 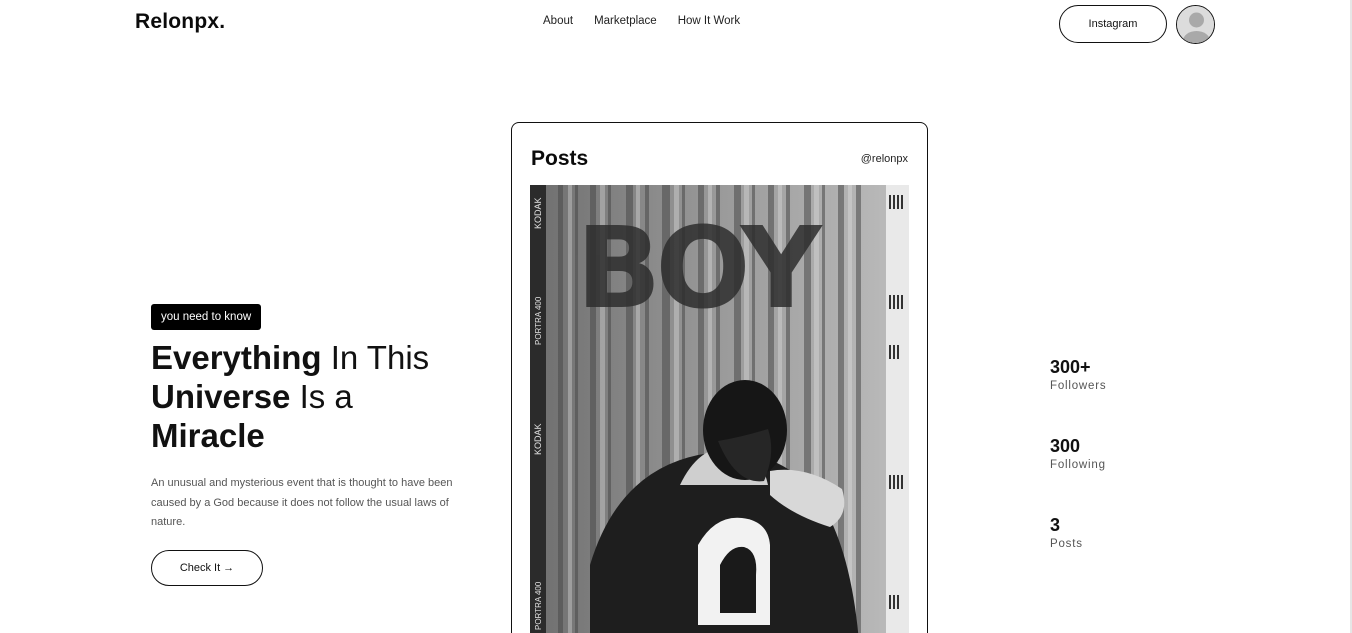 What do you see at coordinates (558, 21) in the screenshot?
I see `nav-item-about: About` at bounding box center [558, 21].